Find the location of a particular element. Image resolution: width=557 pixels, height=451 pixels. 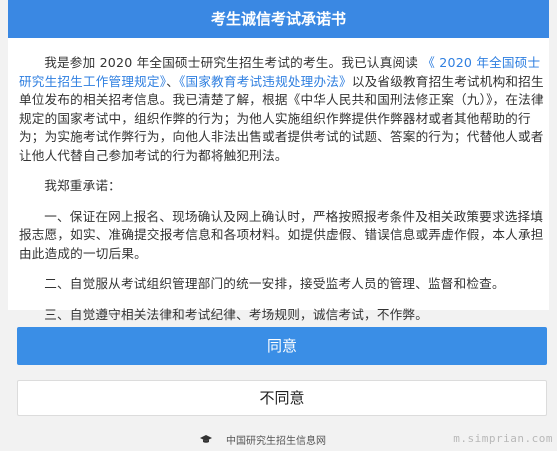

footer: 中国研究生招生信息网 is located at coordinates (263, 439).